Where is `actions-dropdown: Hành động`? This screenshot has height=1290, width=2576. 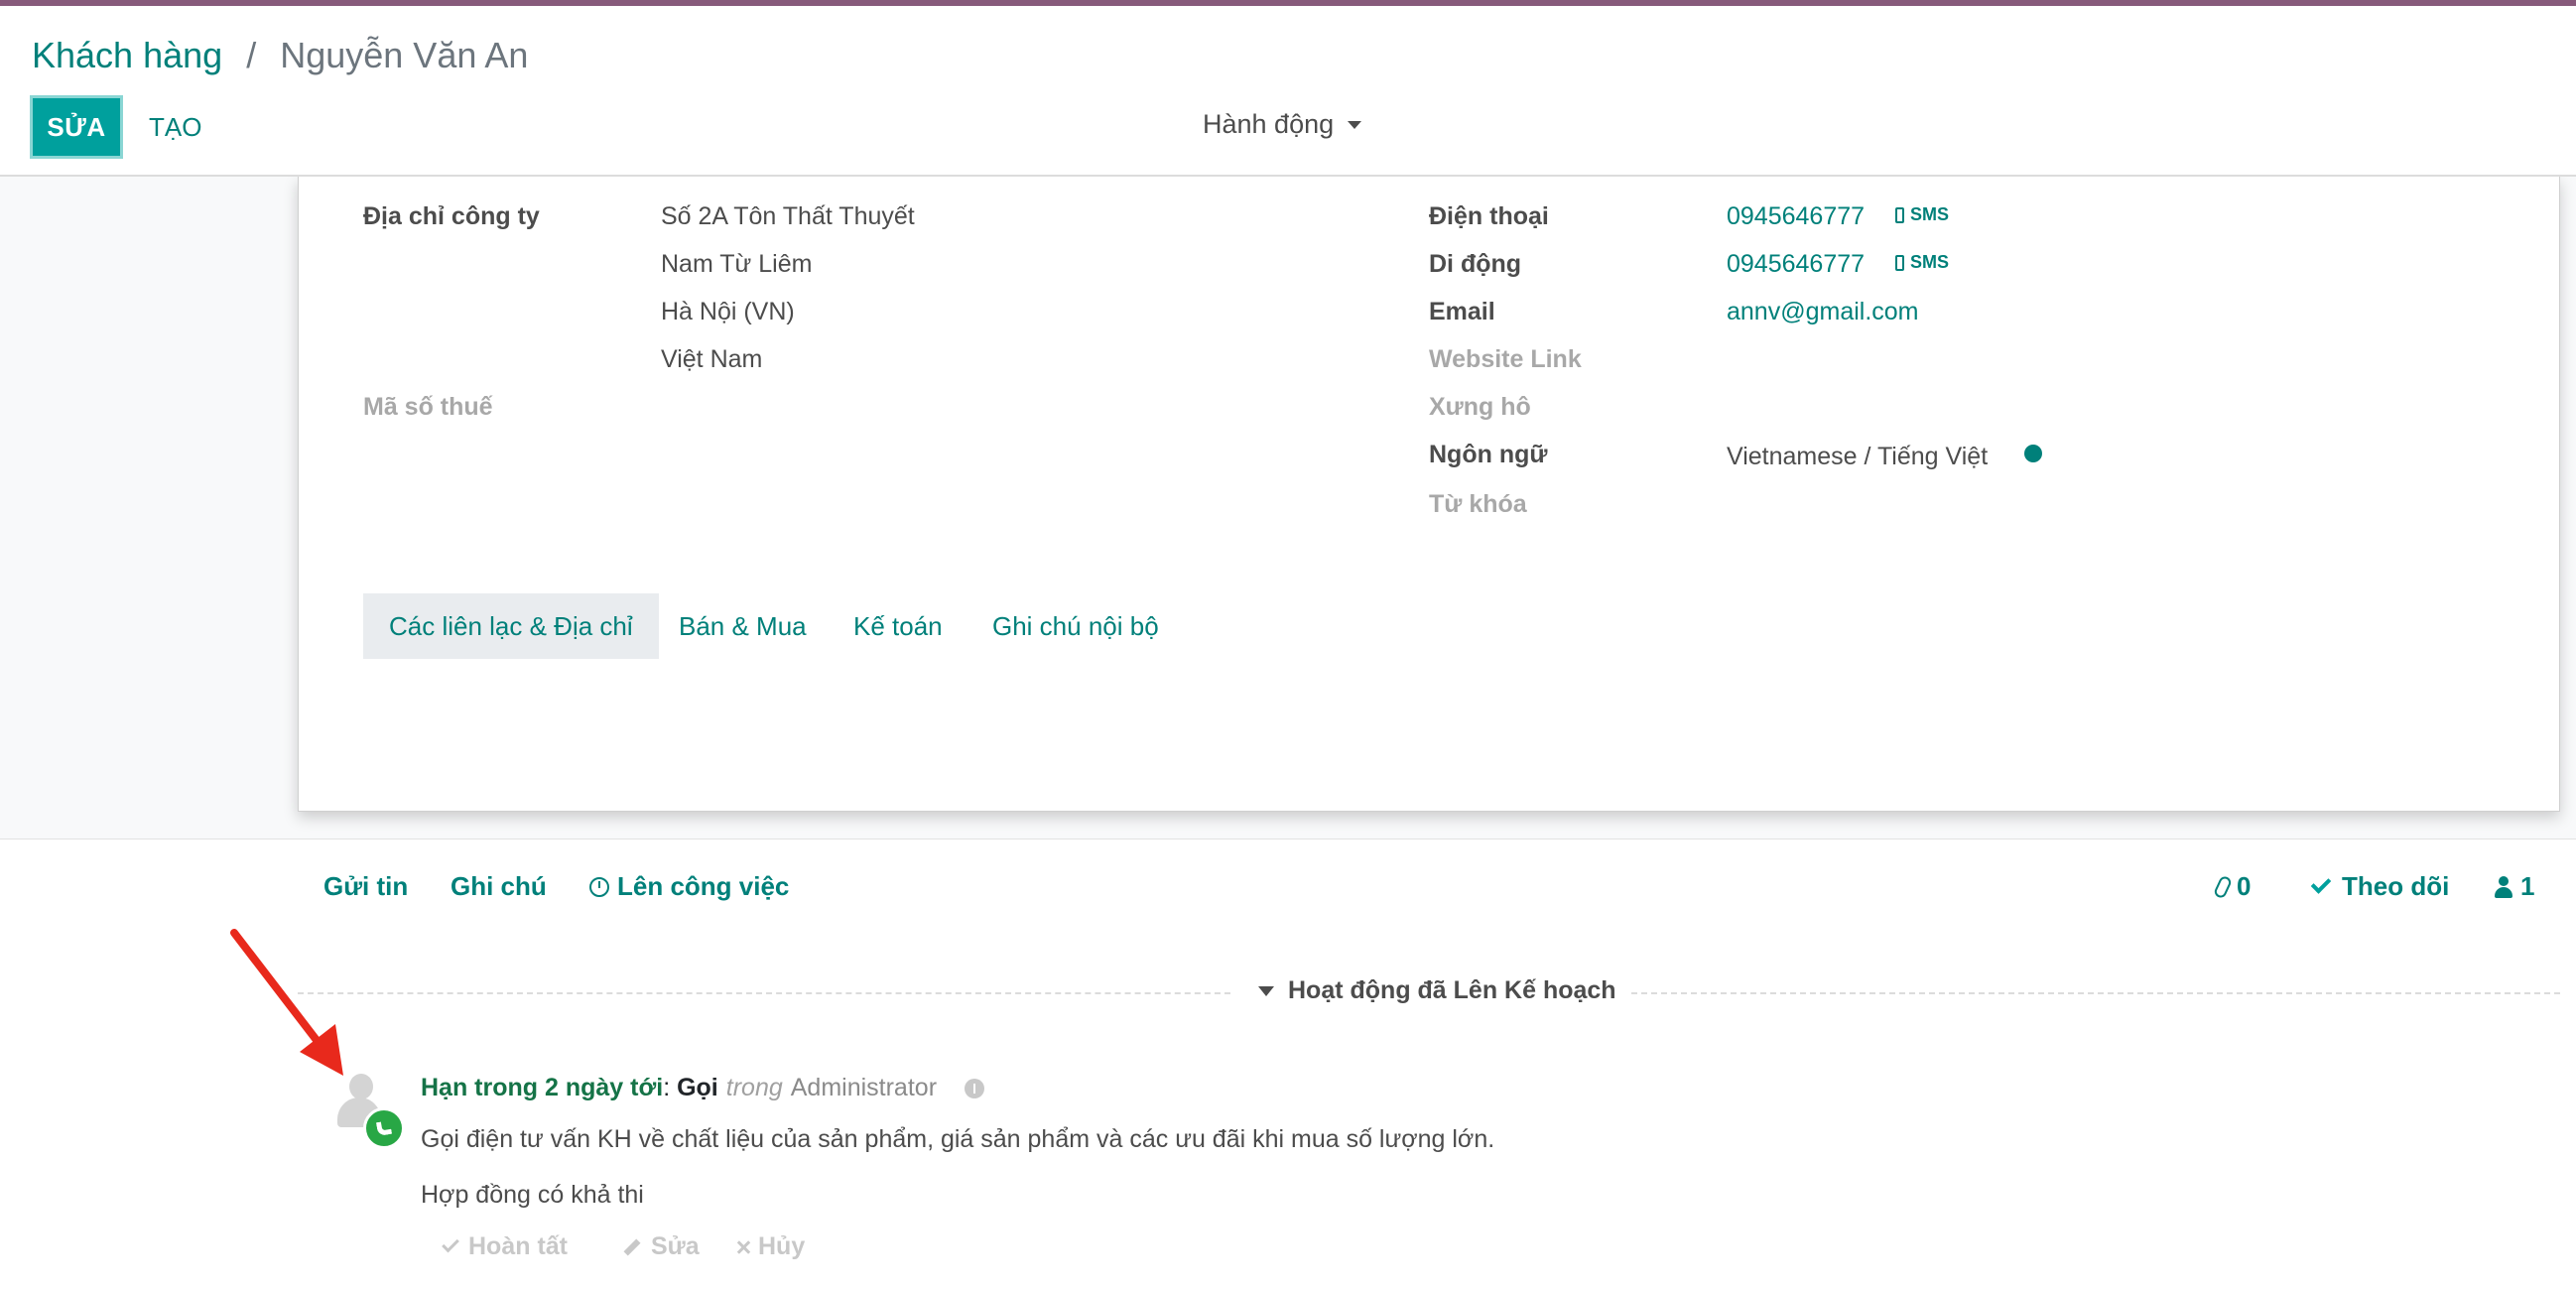
actions-dropdown: Hành động is located at coordinates (1283, 125).